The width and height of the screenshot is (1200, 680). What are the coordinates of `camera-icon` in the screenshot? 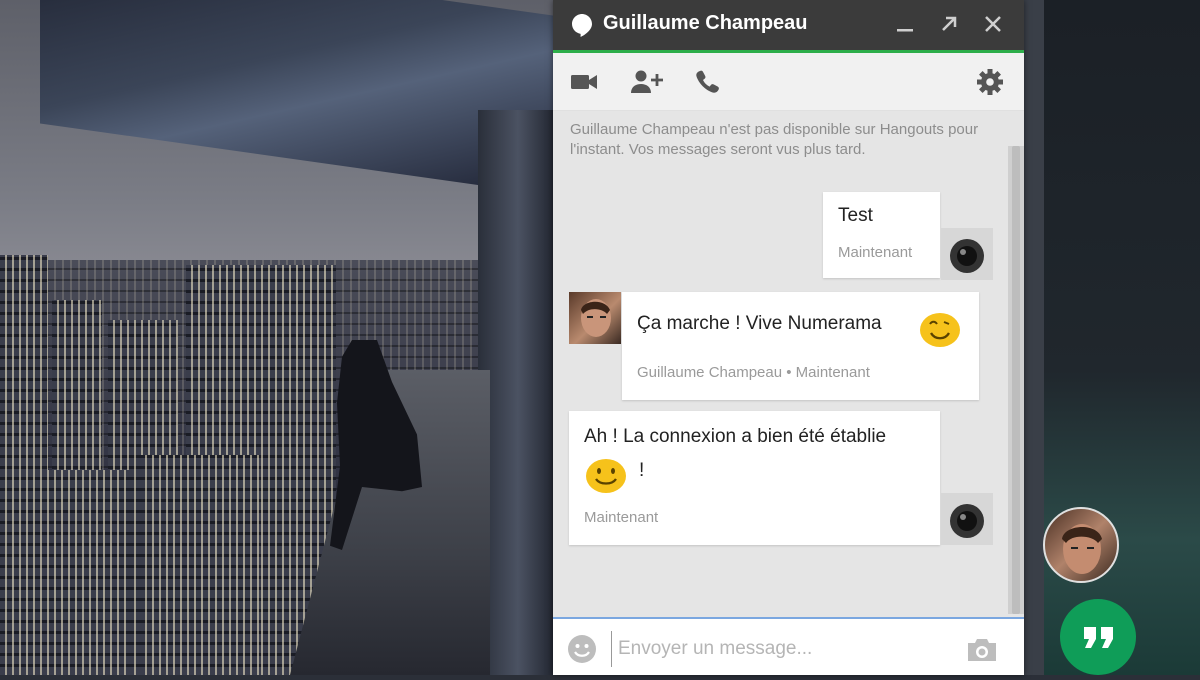 It's located at (982, 650).